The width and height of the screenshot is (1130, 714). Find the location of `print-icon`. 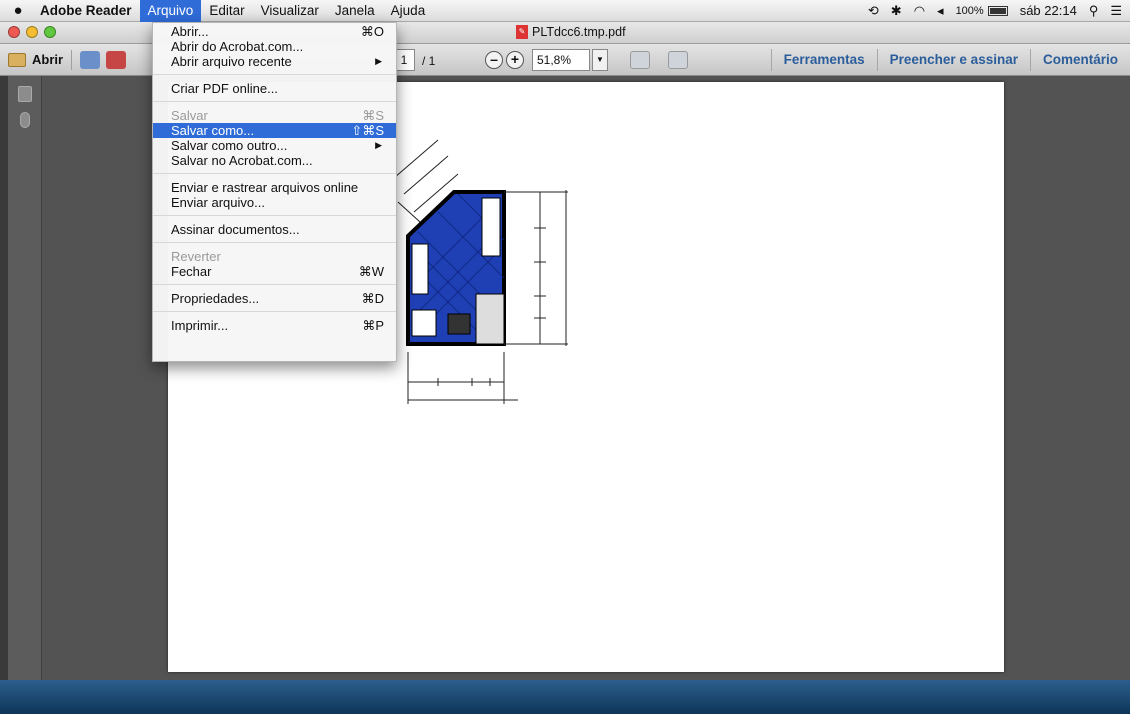

print-icon is located at coordinates (116, 59).